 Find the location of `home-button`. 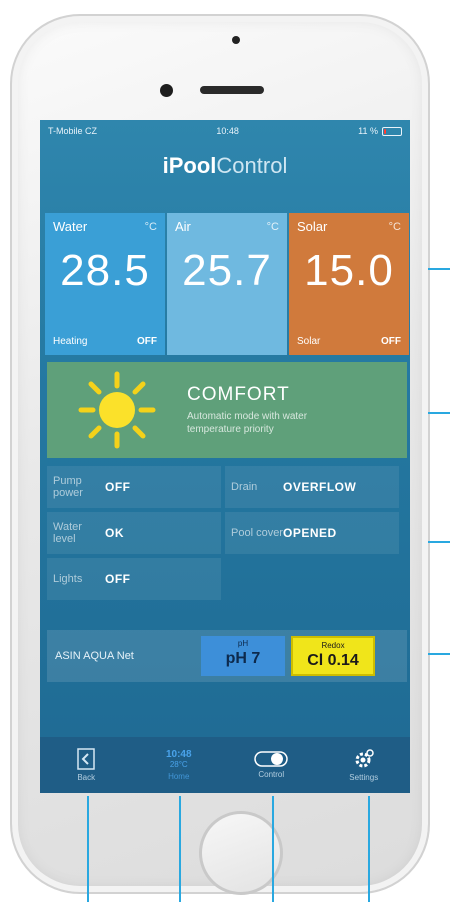

home-button is located at coordinates (241, 853).